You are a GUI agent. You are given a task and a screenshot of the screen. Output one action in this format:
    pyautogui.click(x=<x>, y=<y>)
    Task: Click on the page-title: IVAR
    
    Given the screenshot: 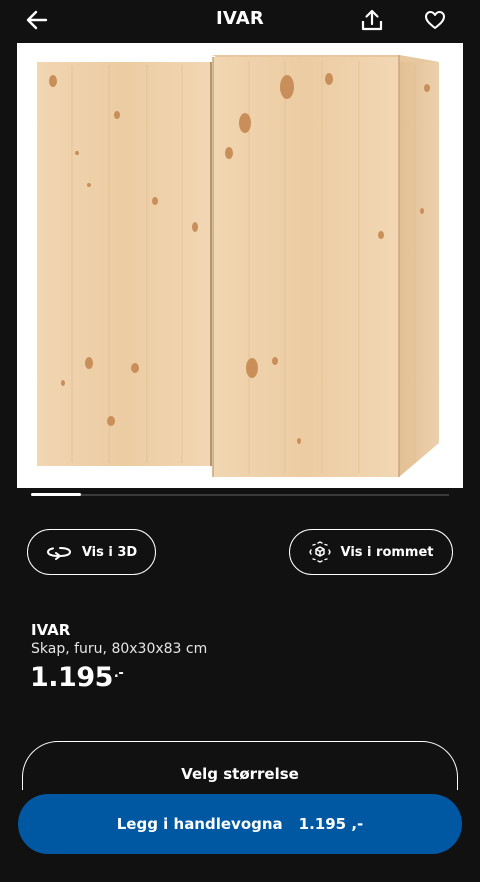 What is the action you would take?
    pyautogui.click(x=240, y=18)
    